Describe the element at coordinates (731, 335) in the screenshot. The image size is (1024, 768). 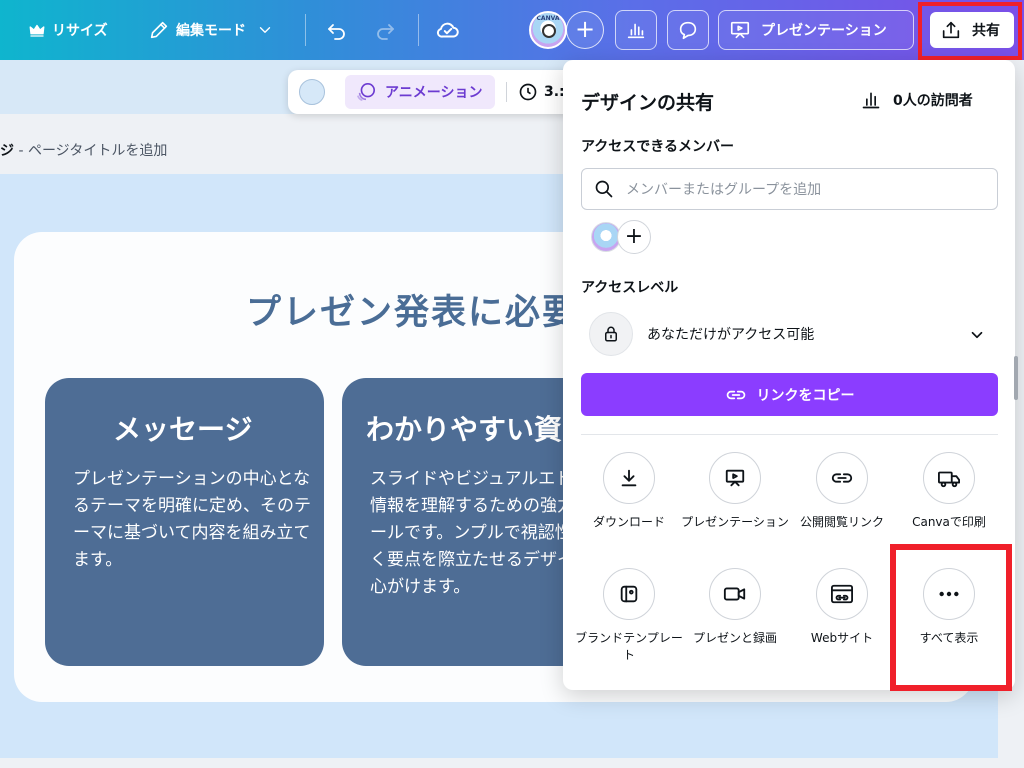
I see `access-level-value: あなただけがアクセス可能` at that location.